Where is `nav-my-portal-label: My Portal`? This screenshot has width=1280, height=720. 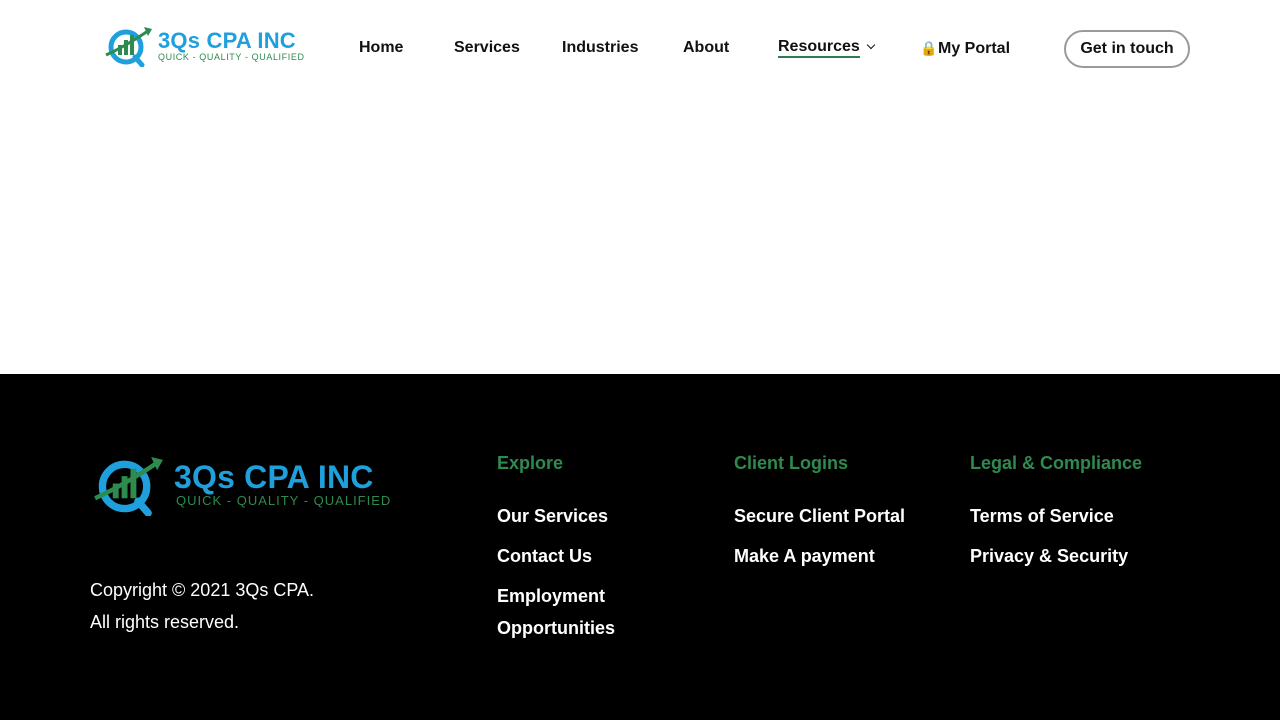 nav-my-portal-label: My Portal is located at coordinates (974, 48).